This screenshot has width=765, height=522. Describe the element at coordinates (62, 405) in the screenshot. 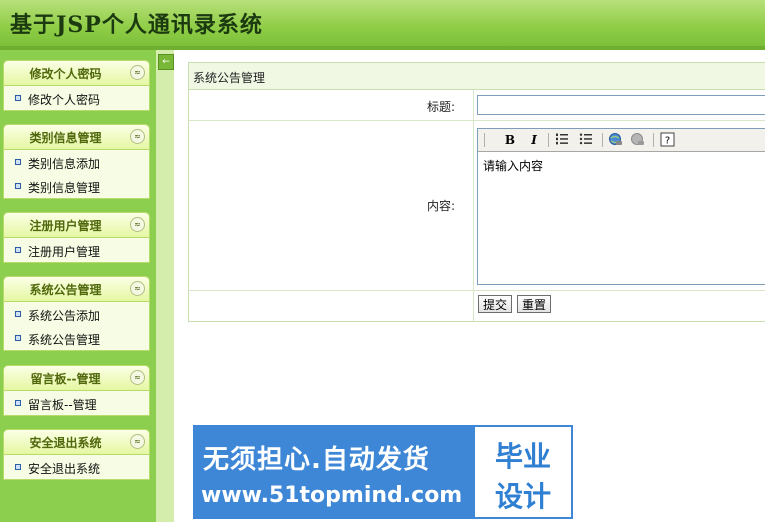

I see `sidebar-item-label: 留言板--管理` at that location.